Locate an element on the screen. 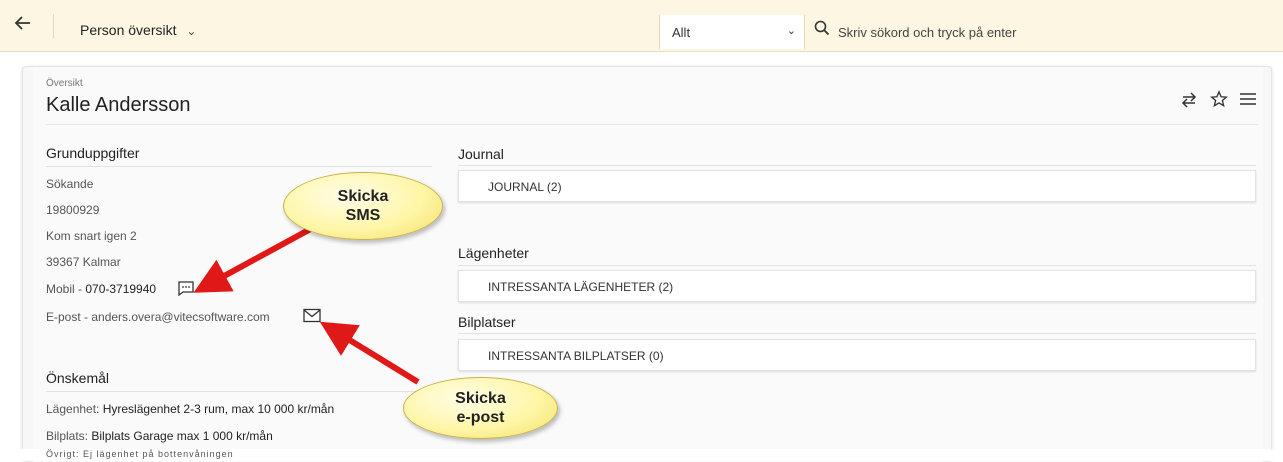 Image resolution: width=1283 pixels, height=462 pixels. other-wish-partial: Övrigt: Ej lägenhet på bottenvåningen is located at coordinates (140, 454).